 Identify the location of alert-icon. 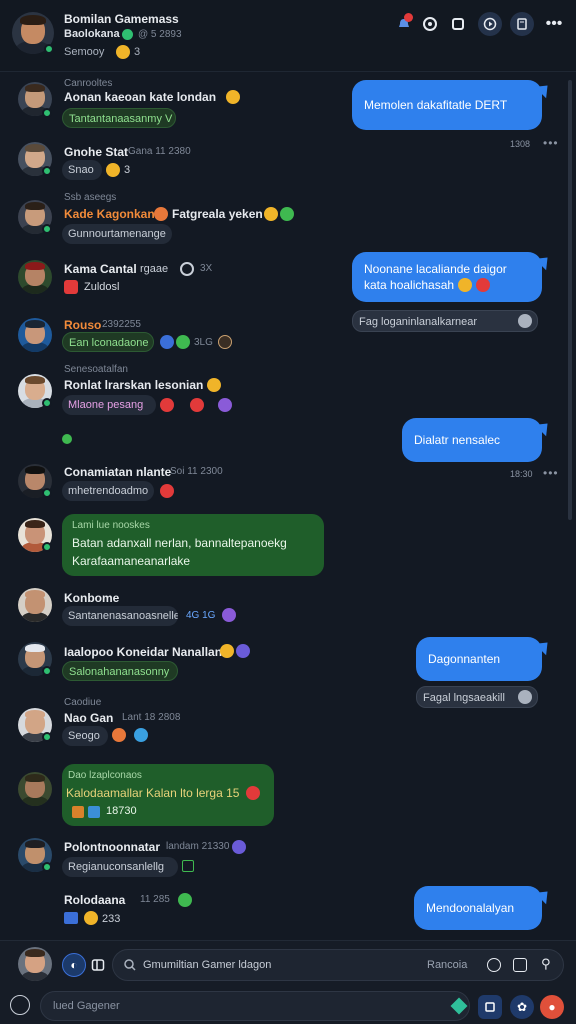
(71, 287).